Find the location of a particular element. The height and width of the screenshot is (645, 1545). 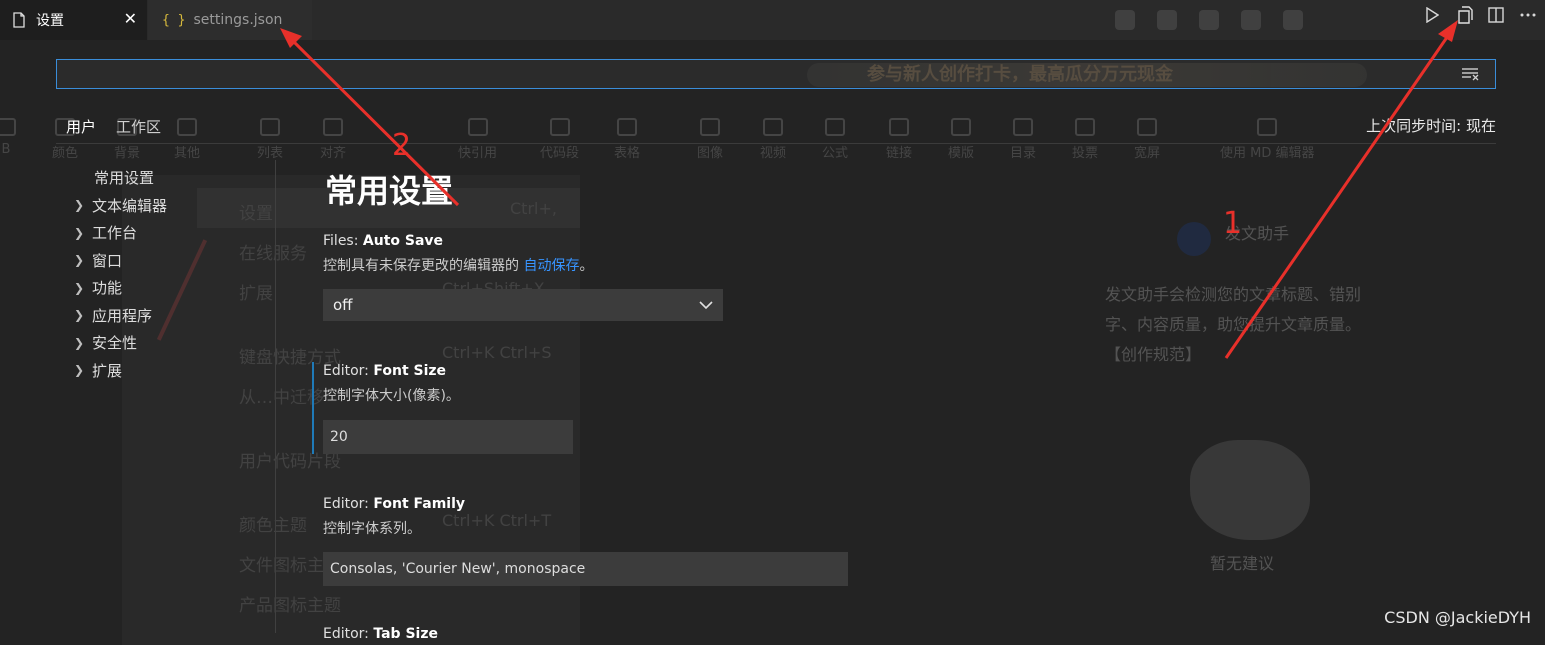

annotation-number-2: 2 is located at coordinates (402, 145).